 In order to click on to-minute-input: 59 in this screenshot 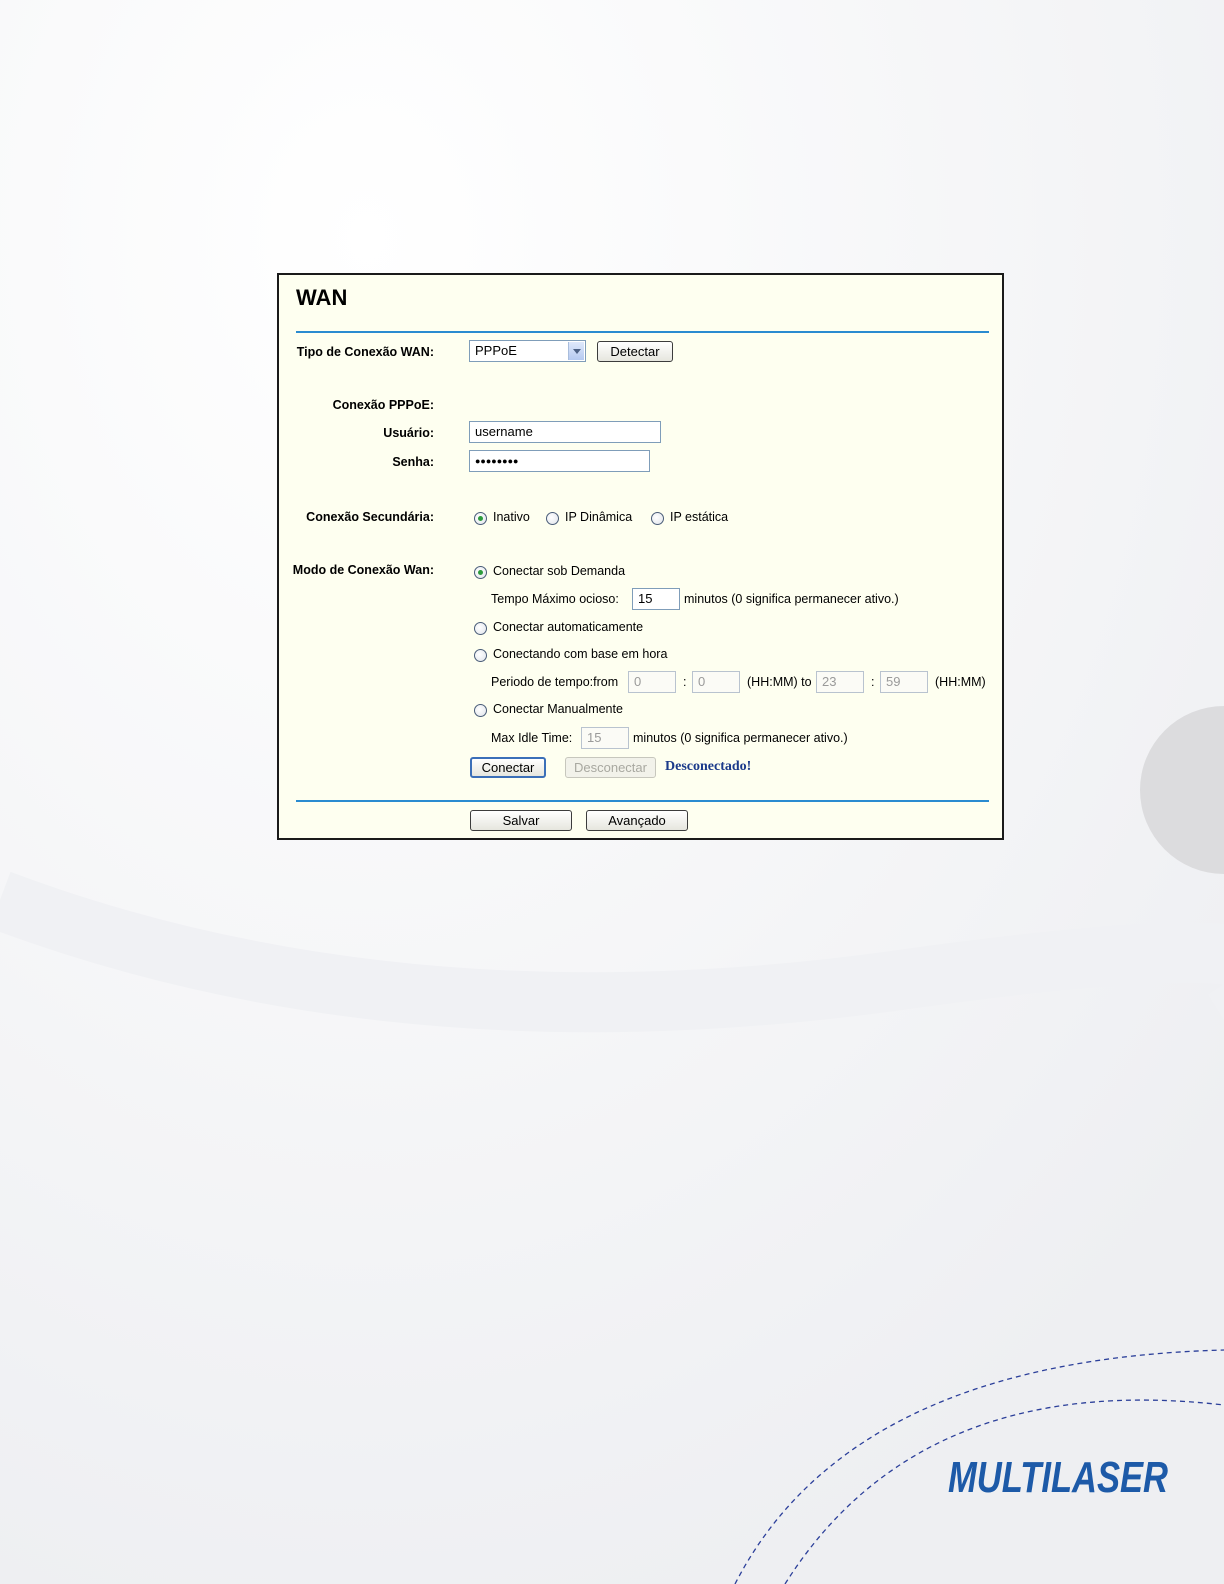, I will do `click(904, 682)`.